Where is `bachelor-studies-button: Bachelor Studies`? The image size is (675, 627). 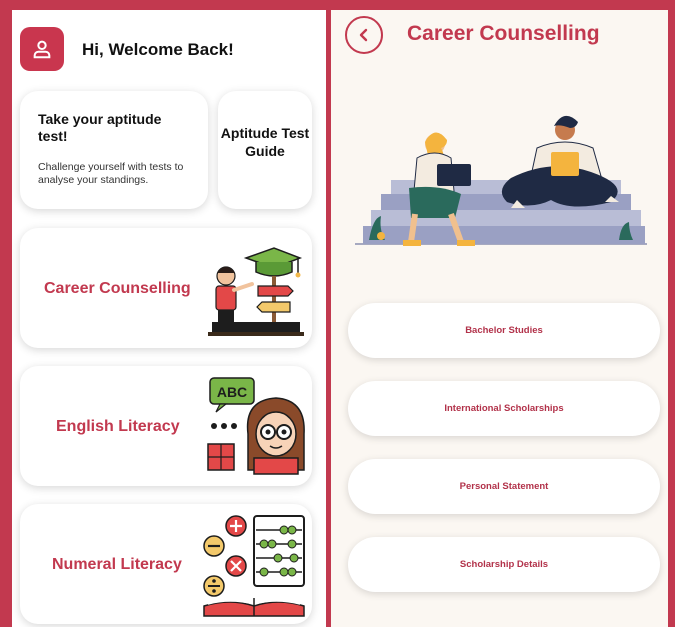
bachelor-studies-button: Bachelor Studies is located at coordinates (504, 330).